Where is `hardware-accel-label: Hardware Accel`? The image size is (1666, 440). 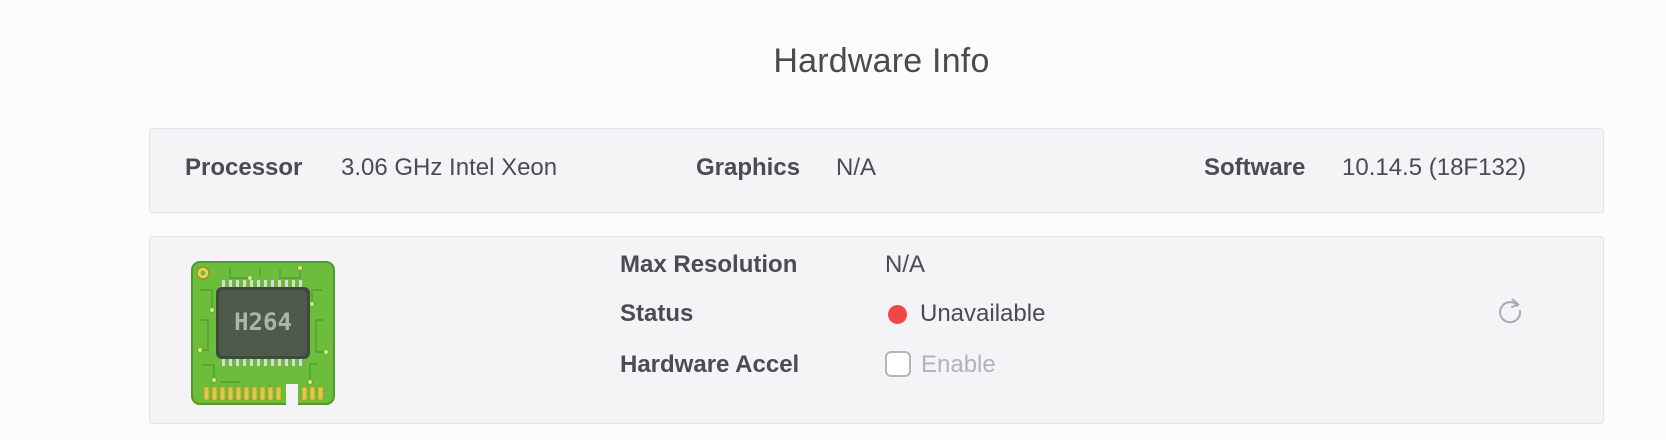
hardware-accel-label: Hardware Accel is located at coordinates (710, 364).